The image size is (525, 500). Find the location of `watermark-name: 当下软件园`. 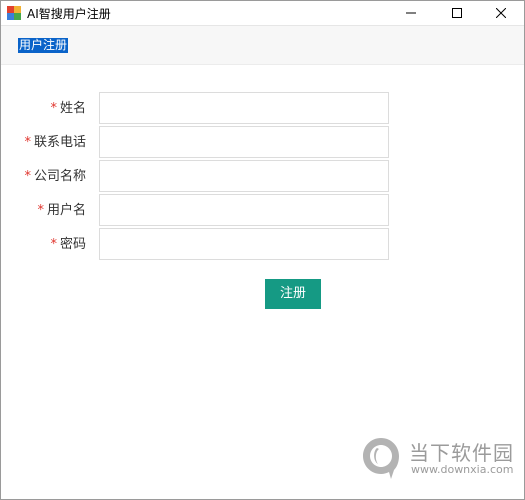

watermark-name: 当下软件园 is located at coordinates (461, 453).